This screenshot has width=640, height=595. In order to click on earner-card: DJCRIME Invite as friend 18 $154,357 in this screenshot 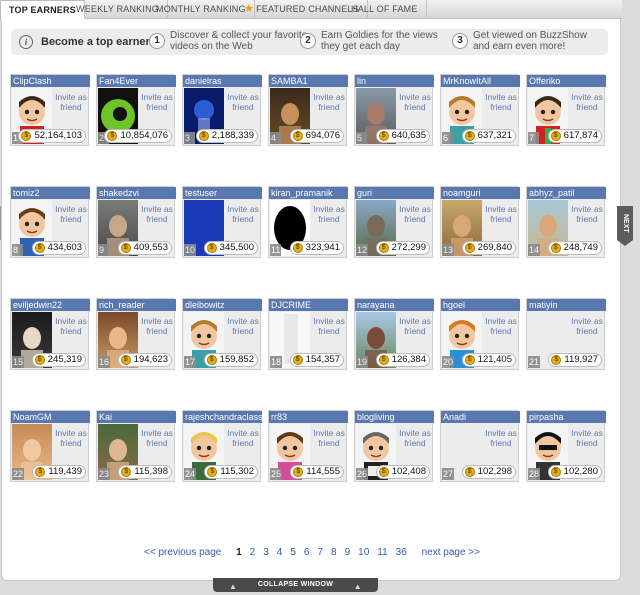, I will do `click(308, 334)`.